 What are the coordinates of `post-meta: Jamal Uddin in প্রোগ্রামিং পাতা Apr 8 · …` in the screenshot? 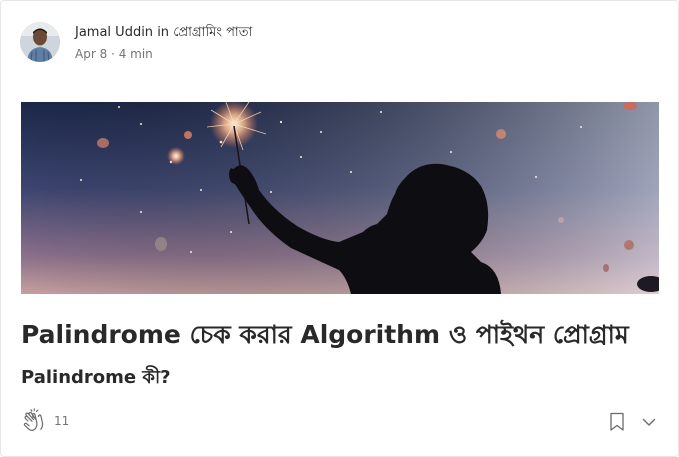 It's located at (163, 42).